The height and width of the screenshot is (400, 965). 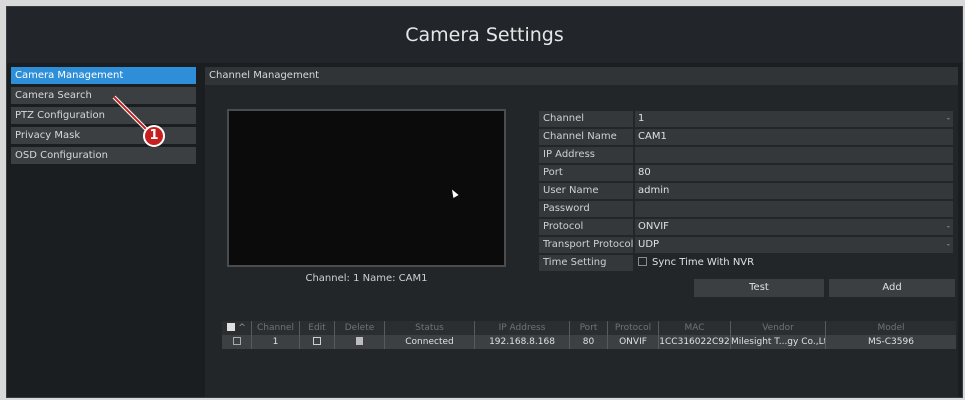 What do you see at coordinates (586, 119) in the screenshot?
I see `channel-label: Channel` at bounding box center [586, 119].